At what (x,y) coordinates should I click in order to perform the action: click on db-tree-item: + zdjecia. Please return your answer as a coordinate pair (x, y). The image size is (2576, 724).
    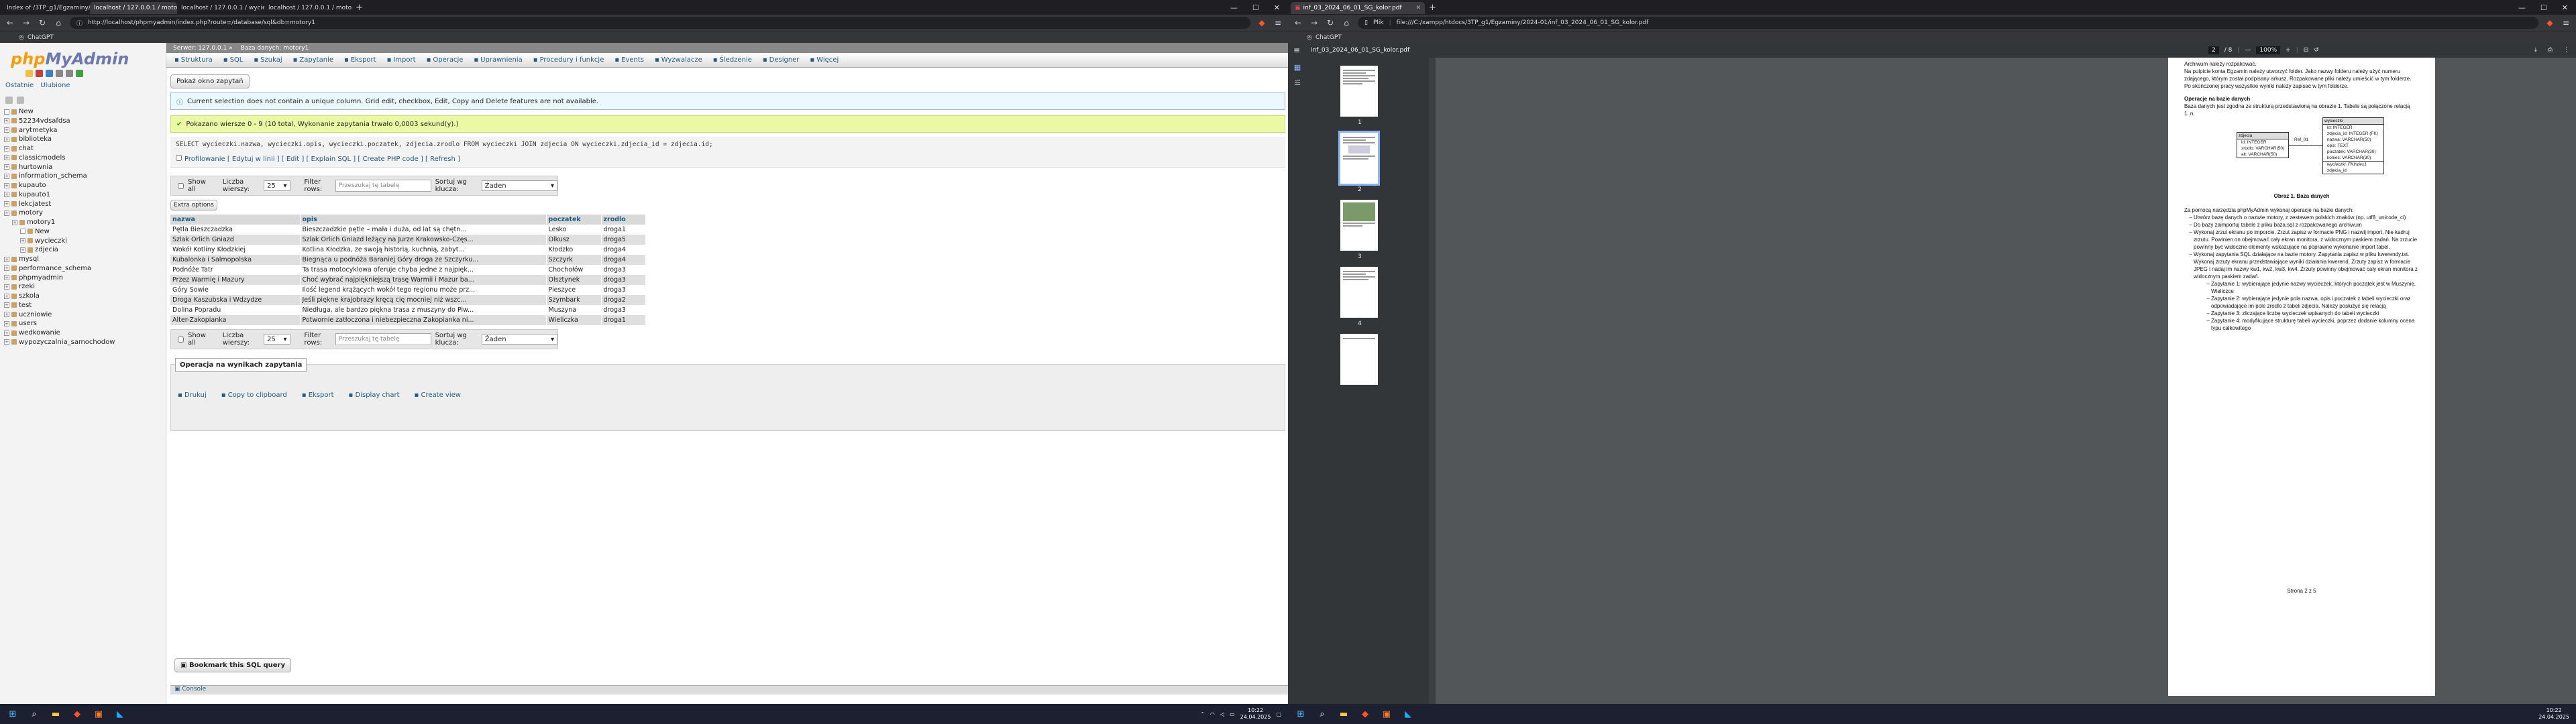
    Looking at the image, I should click on (83, 250).